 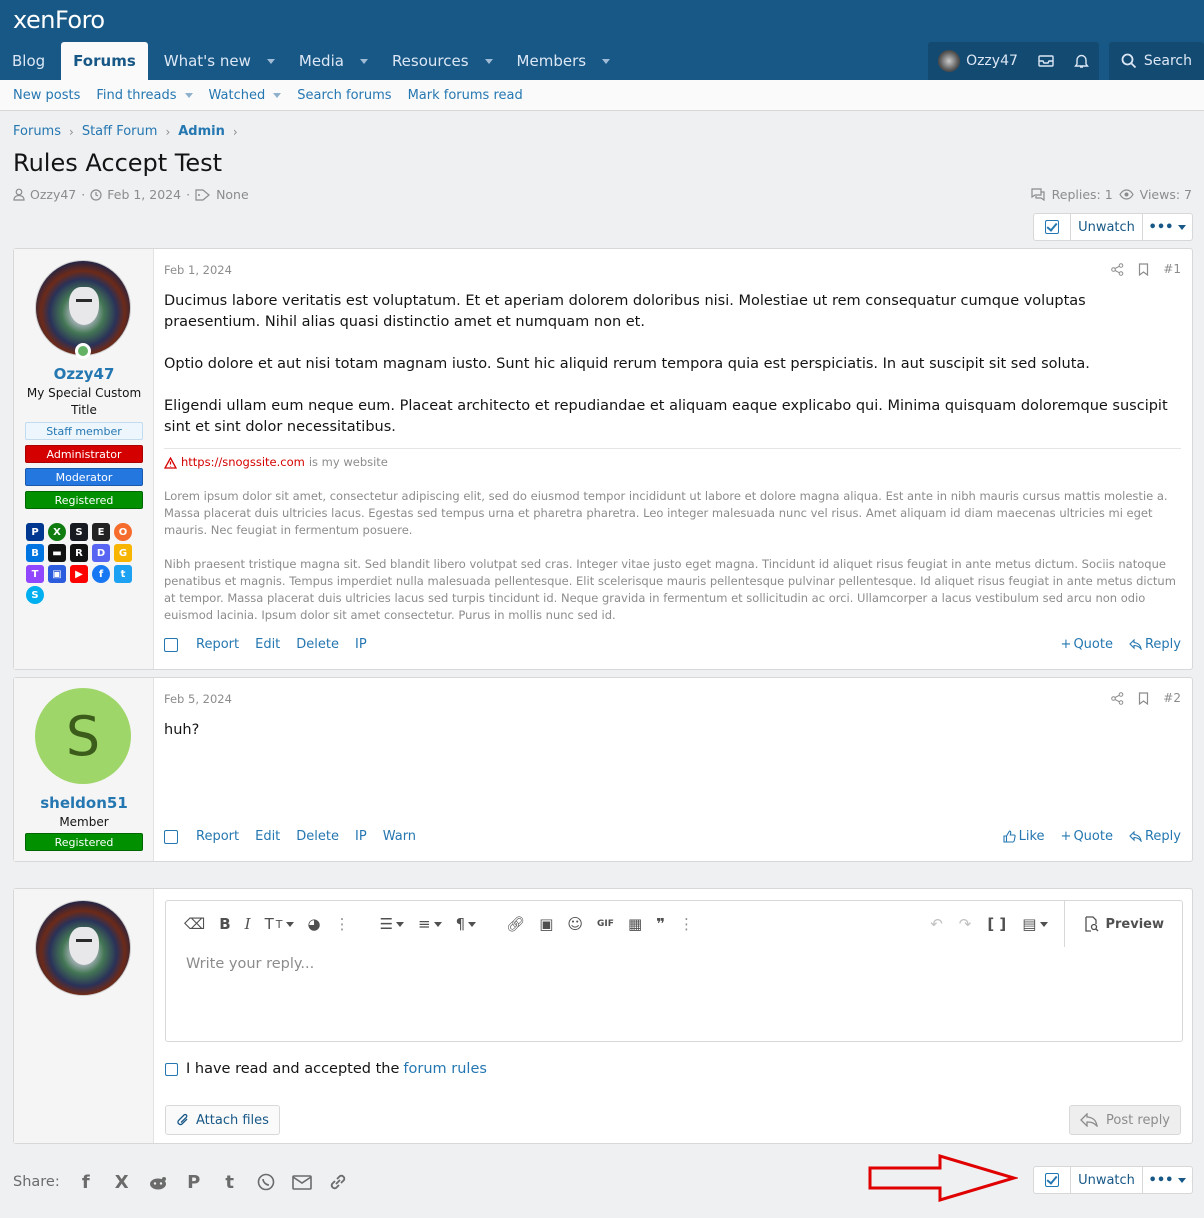 I want to click on quote-icon: ❞, so click(x=660, y=924).